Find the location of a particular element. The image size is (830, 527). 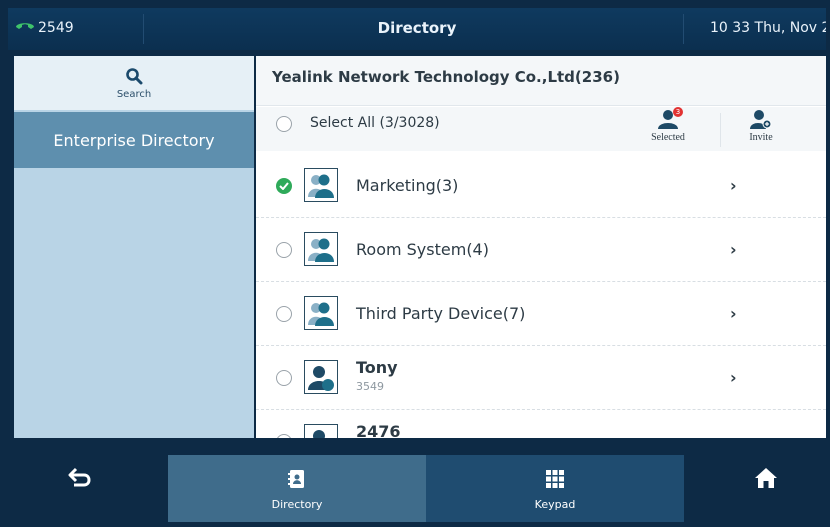

page-title: Directory is located at coordinates (417, 28).